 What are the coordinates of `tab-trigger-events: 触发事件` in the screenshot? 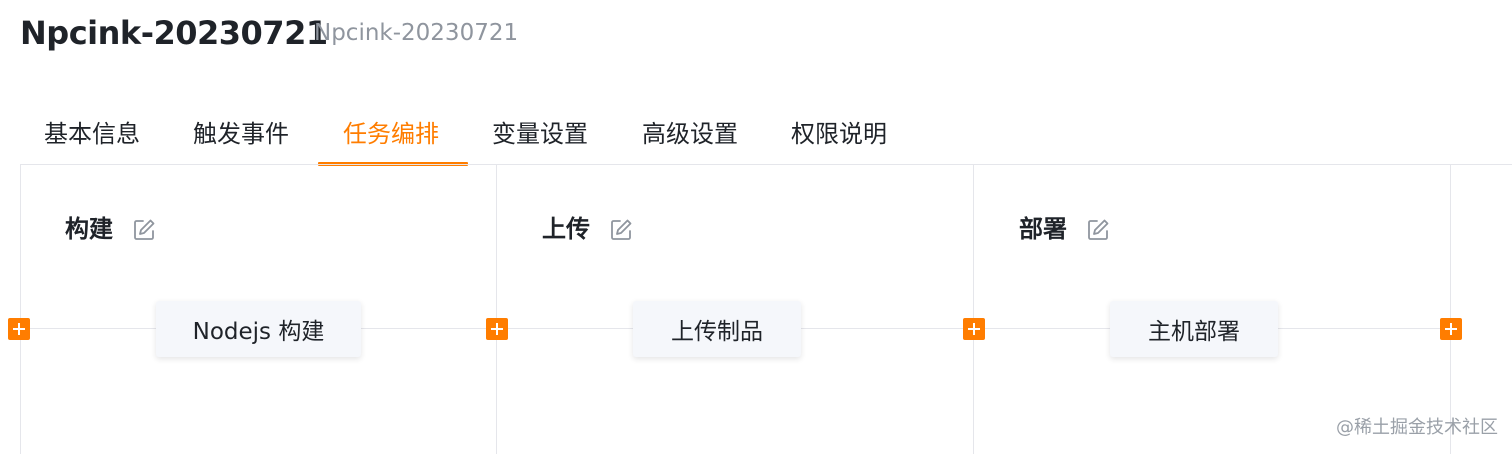 It's located at (241, 134).